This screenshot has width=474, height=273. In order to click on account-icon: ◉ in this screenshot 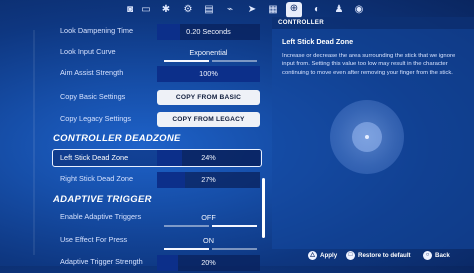, I will do `click(359, 10)`.